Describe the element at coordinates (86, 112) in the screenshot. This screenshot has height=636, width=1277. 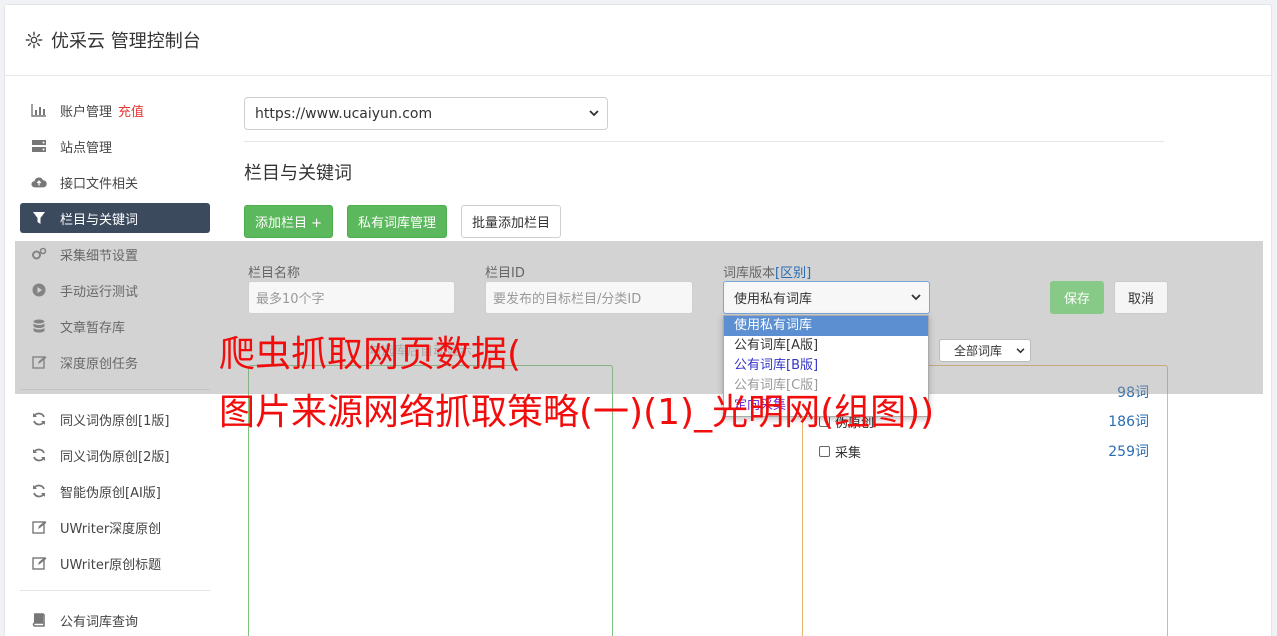
I see `sidebar-item-label: 账户管理` at that location.